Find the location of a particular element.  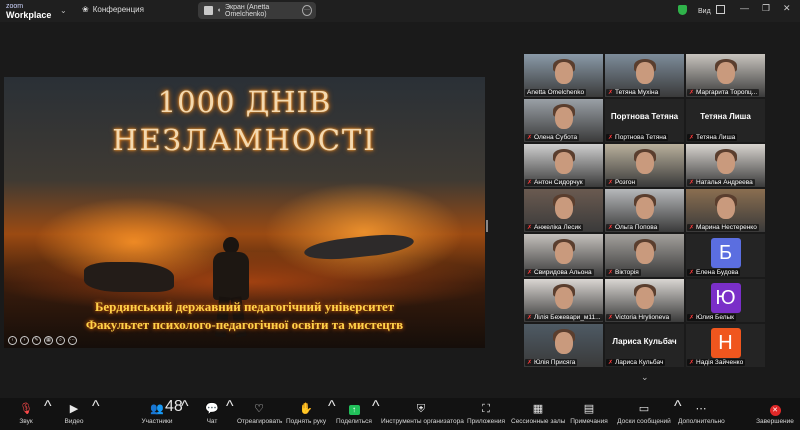

pen-icon: ✎ is located at coordinates (36, 340).